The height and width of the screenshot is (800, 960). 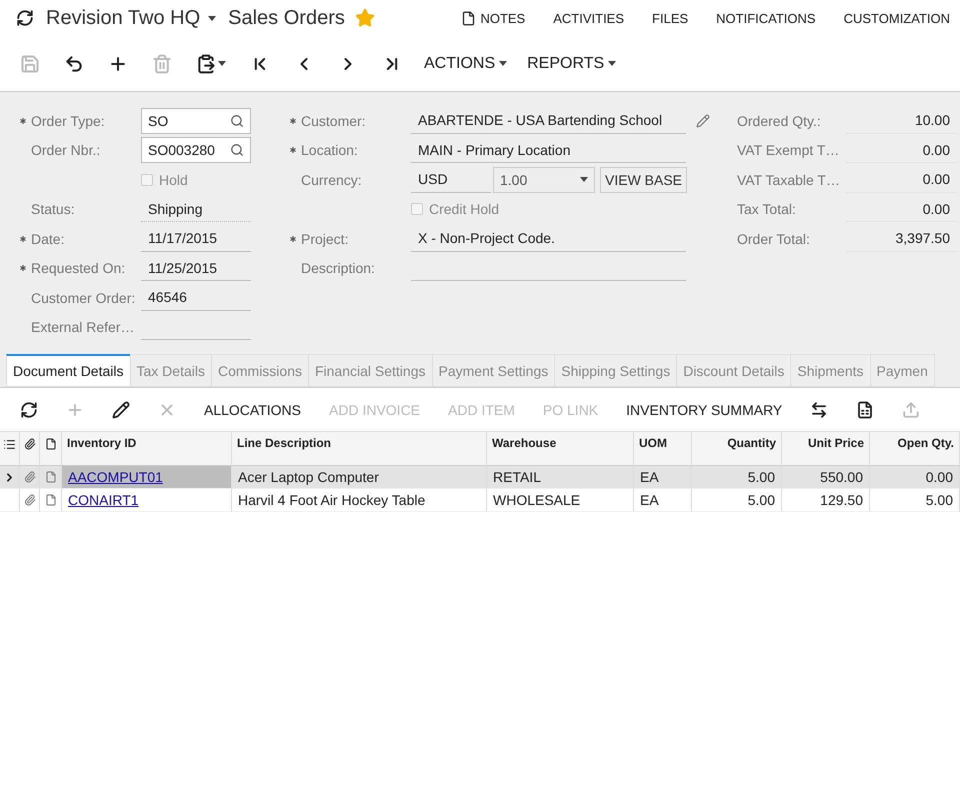 What do you see at coordinates (68, 370) in the screenshot?
I see `tab: Document Details` at bounding box center [68, 370].